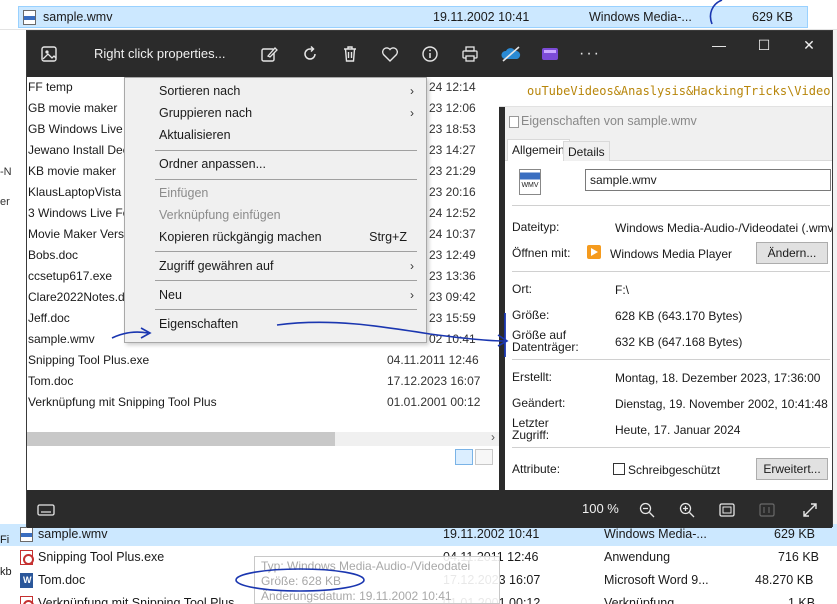 Image resolution: width=837 pixels, height=604 pixels. What do you see at coordinates (531, 315) in the screenshot?
I see `size-label: Größe:` at bounding box center [531, 315].